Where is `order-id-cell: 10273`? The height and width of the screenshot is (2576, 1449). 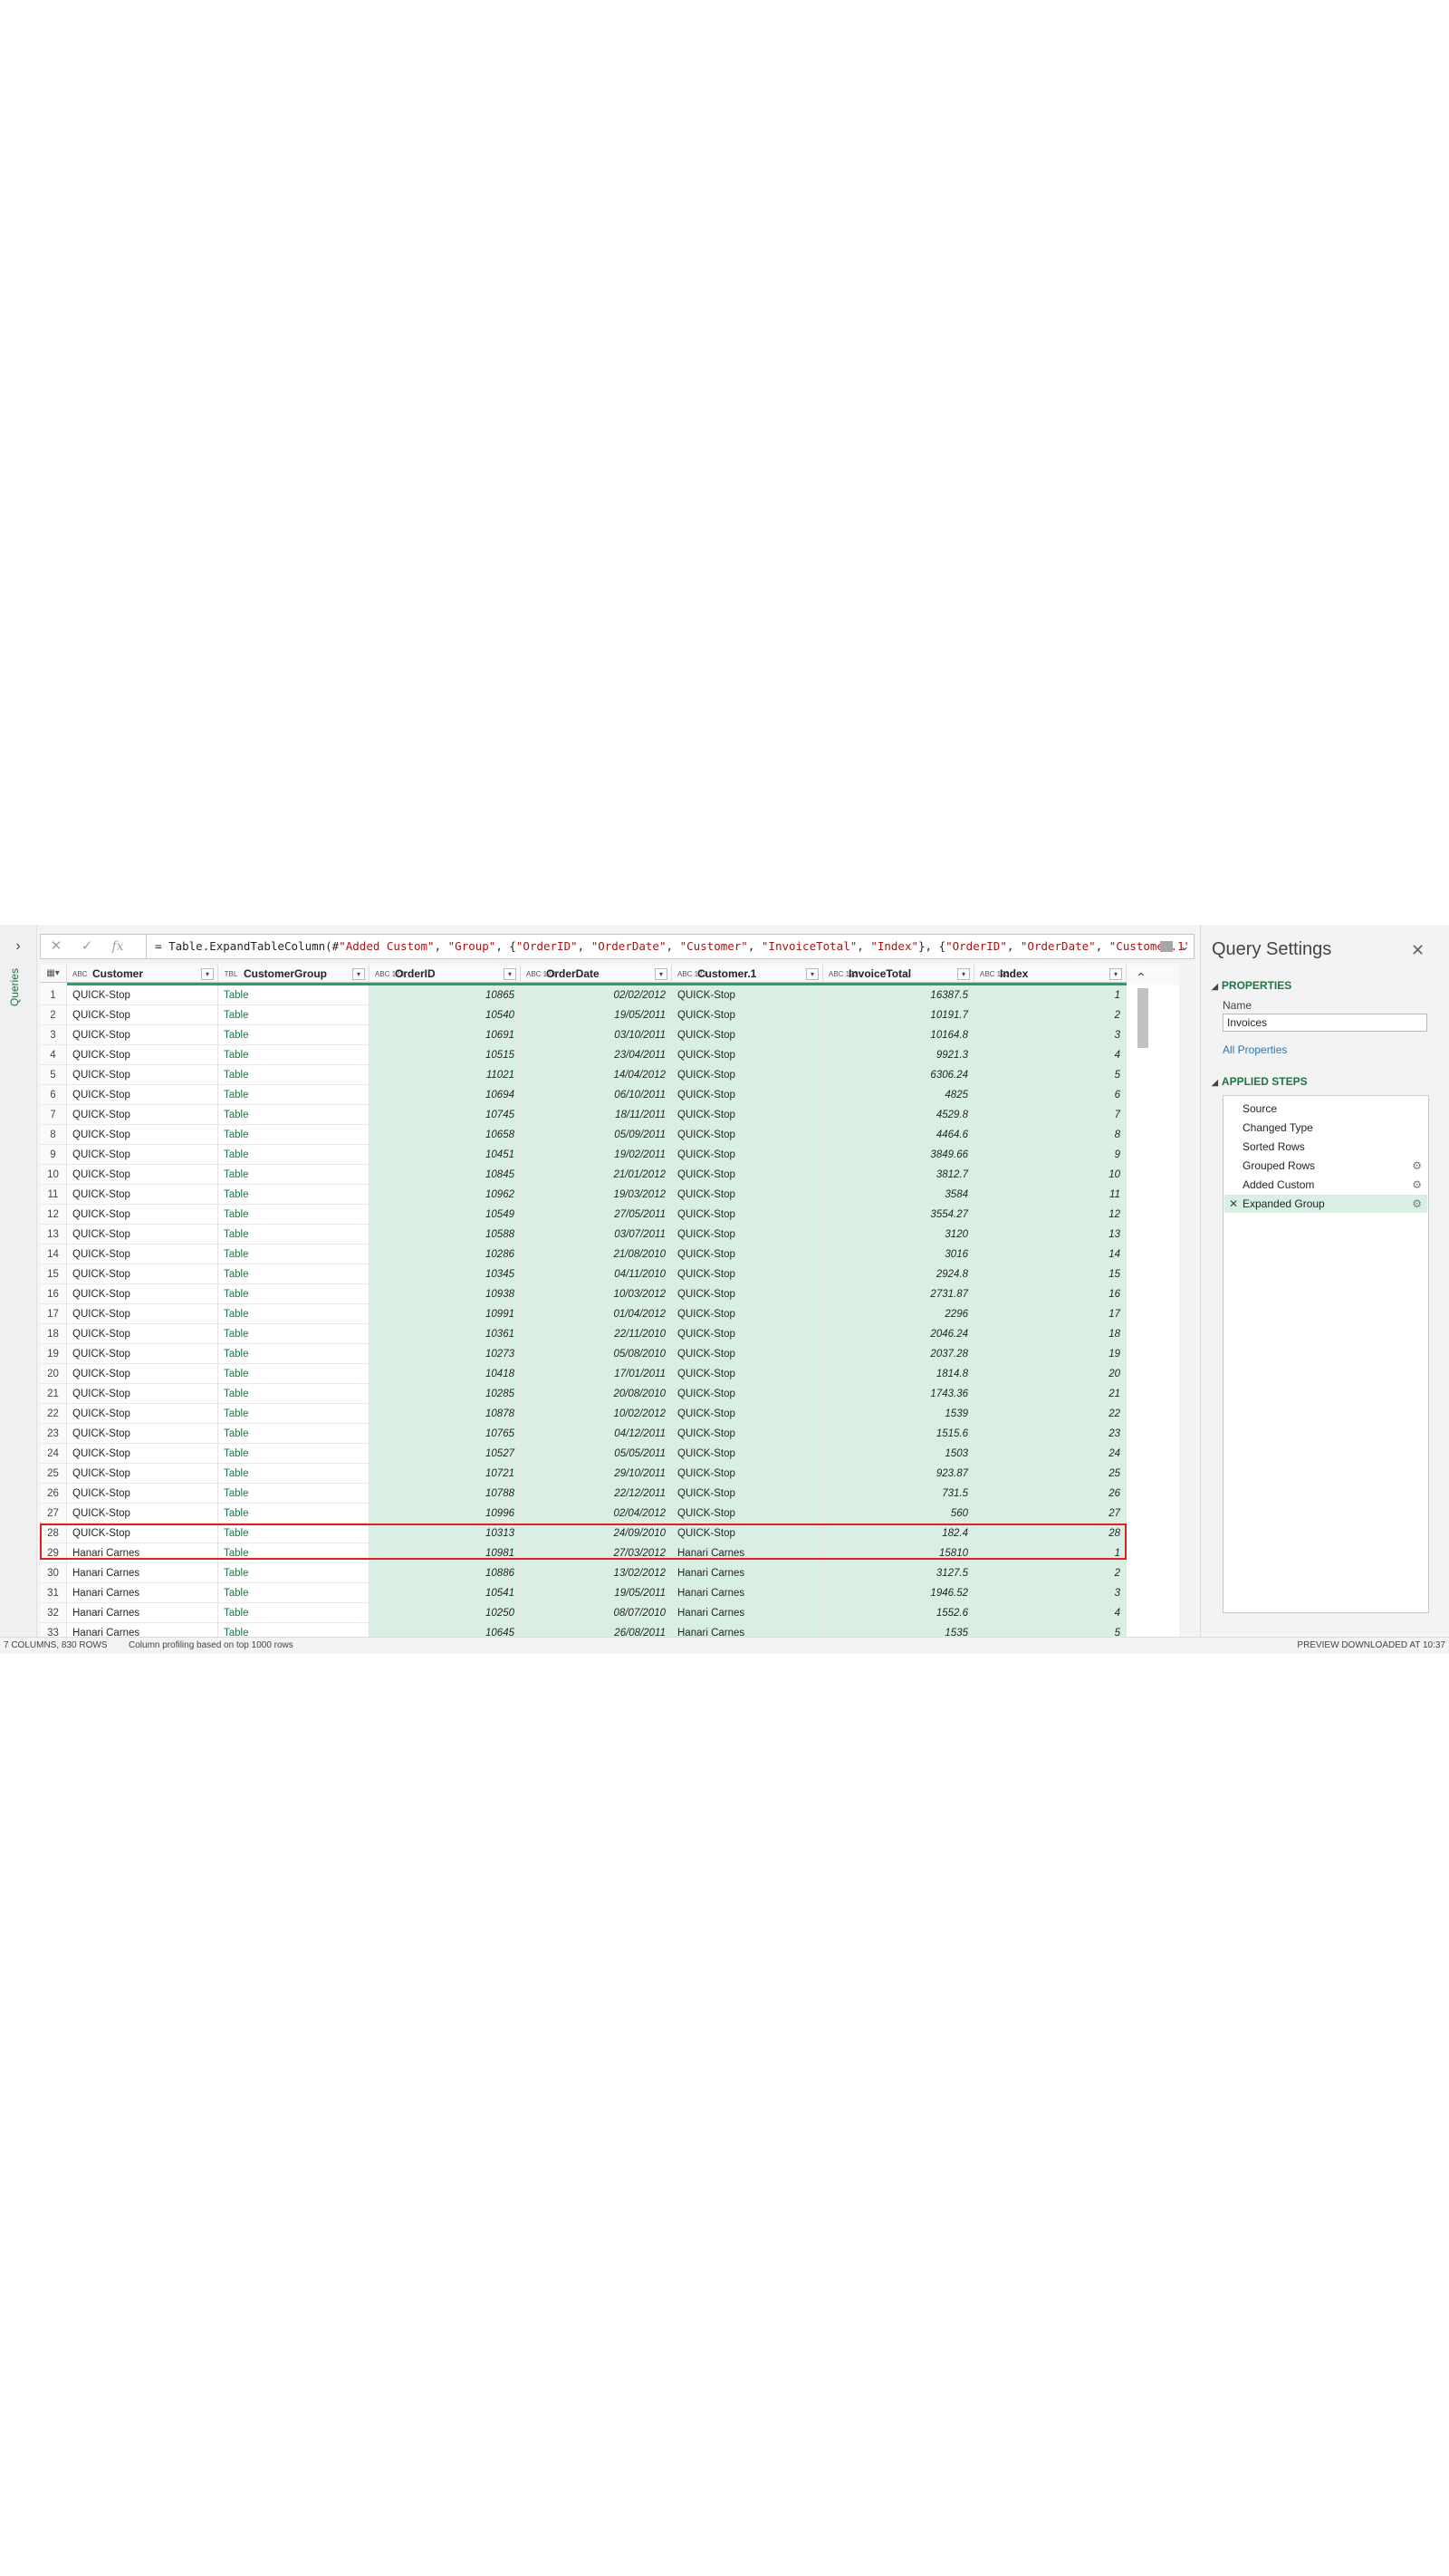
order-id-cell: 10273 is located at coordinates (445, 1354).